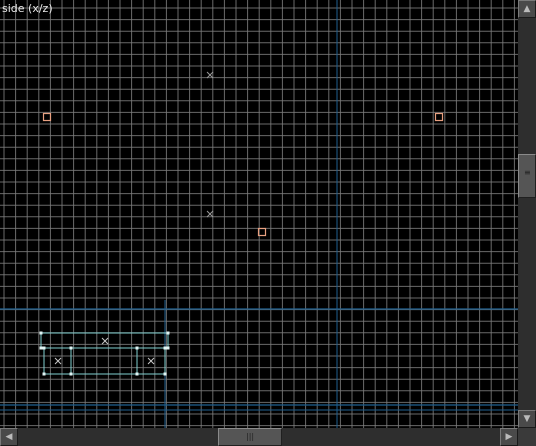  I want to click on triangle-down-icon: ▼, so click(527, 419).